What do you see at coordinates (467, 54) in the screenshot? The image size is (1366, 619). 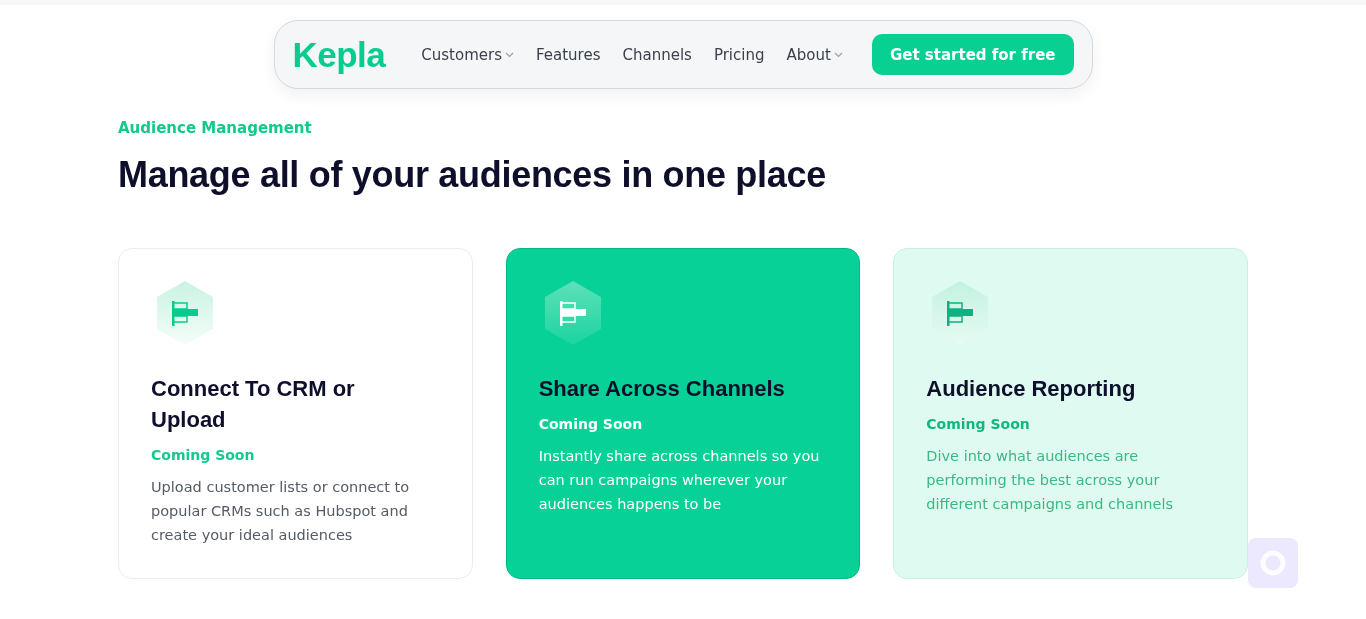 I see `nav-link: Customers` at bounding box center [467, 54].